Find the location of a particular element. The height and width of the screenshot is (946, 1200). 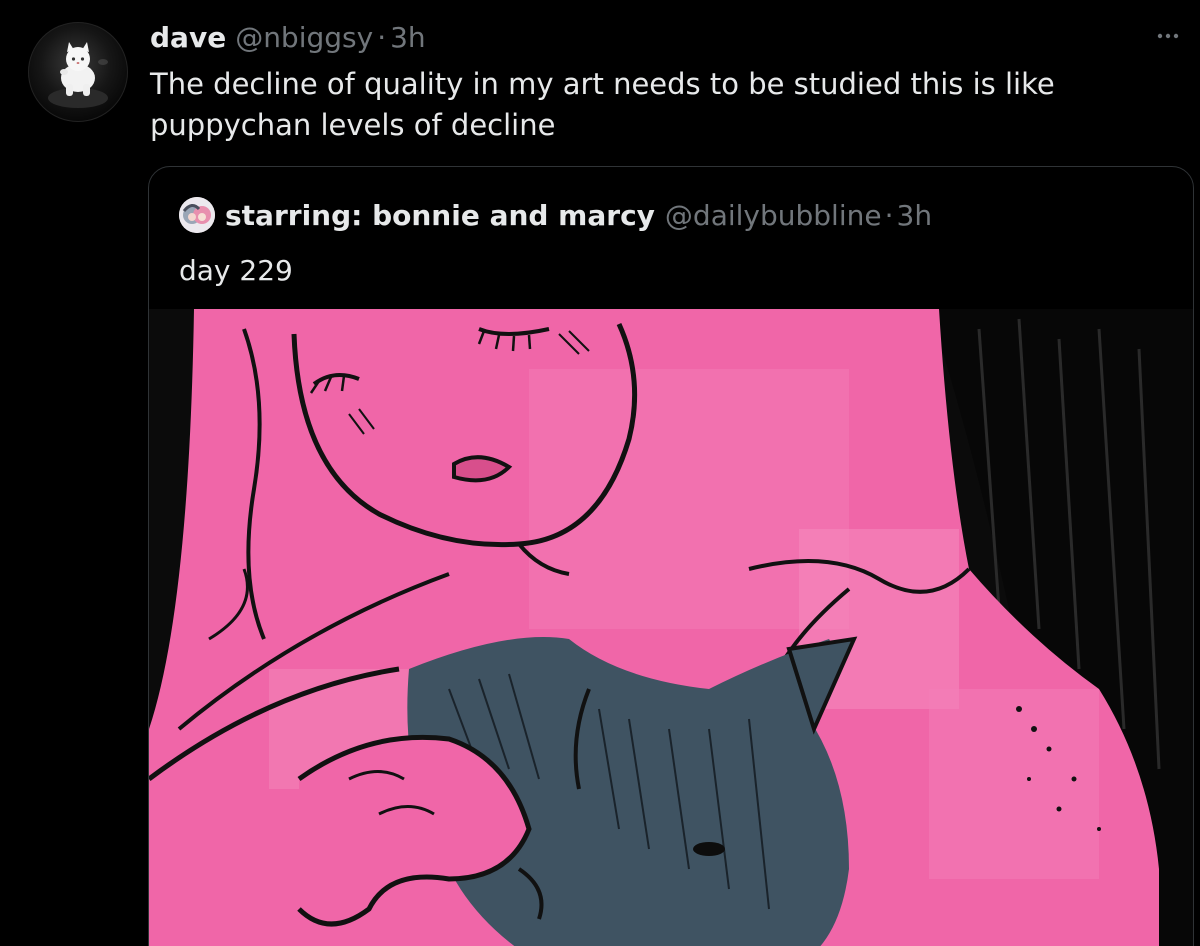

tweet-timestamp: 3h is located at coordinates (408, 38).